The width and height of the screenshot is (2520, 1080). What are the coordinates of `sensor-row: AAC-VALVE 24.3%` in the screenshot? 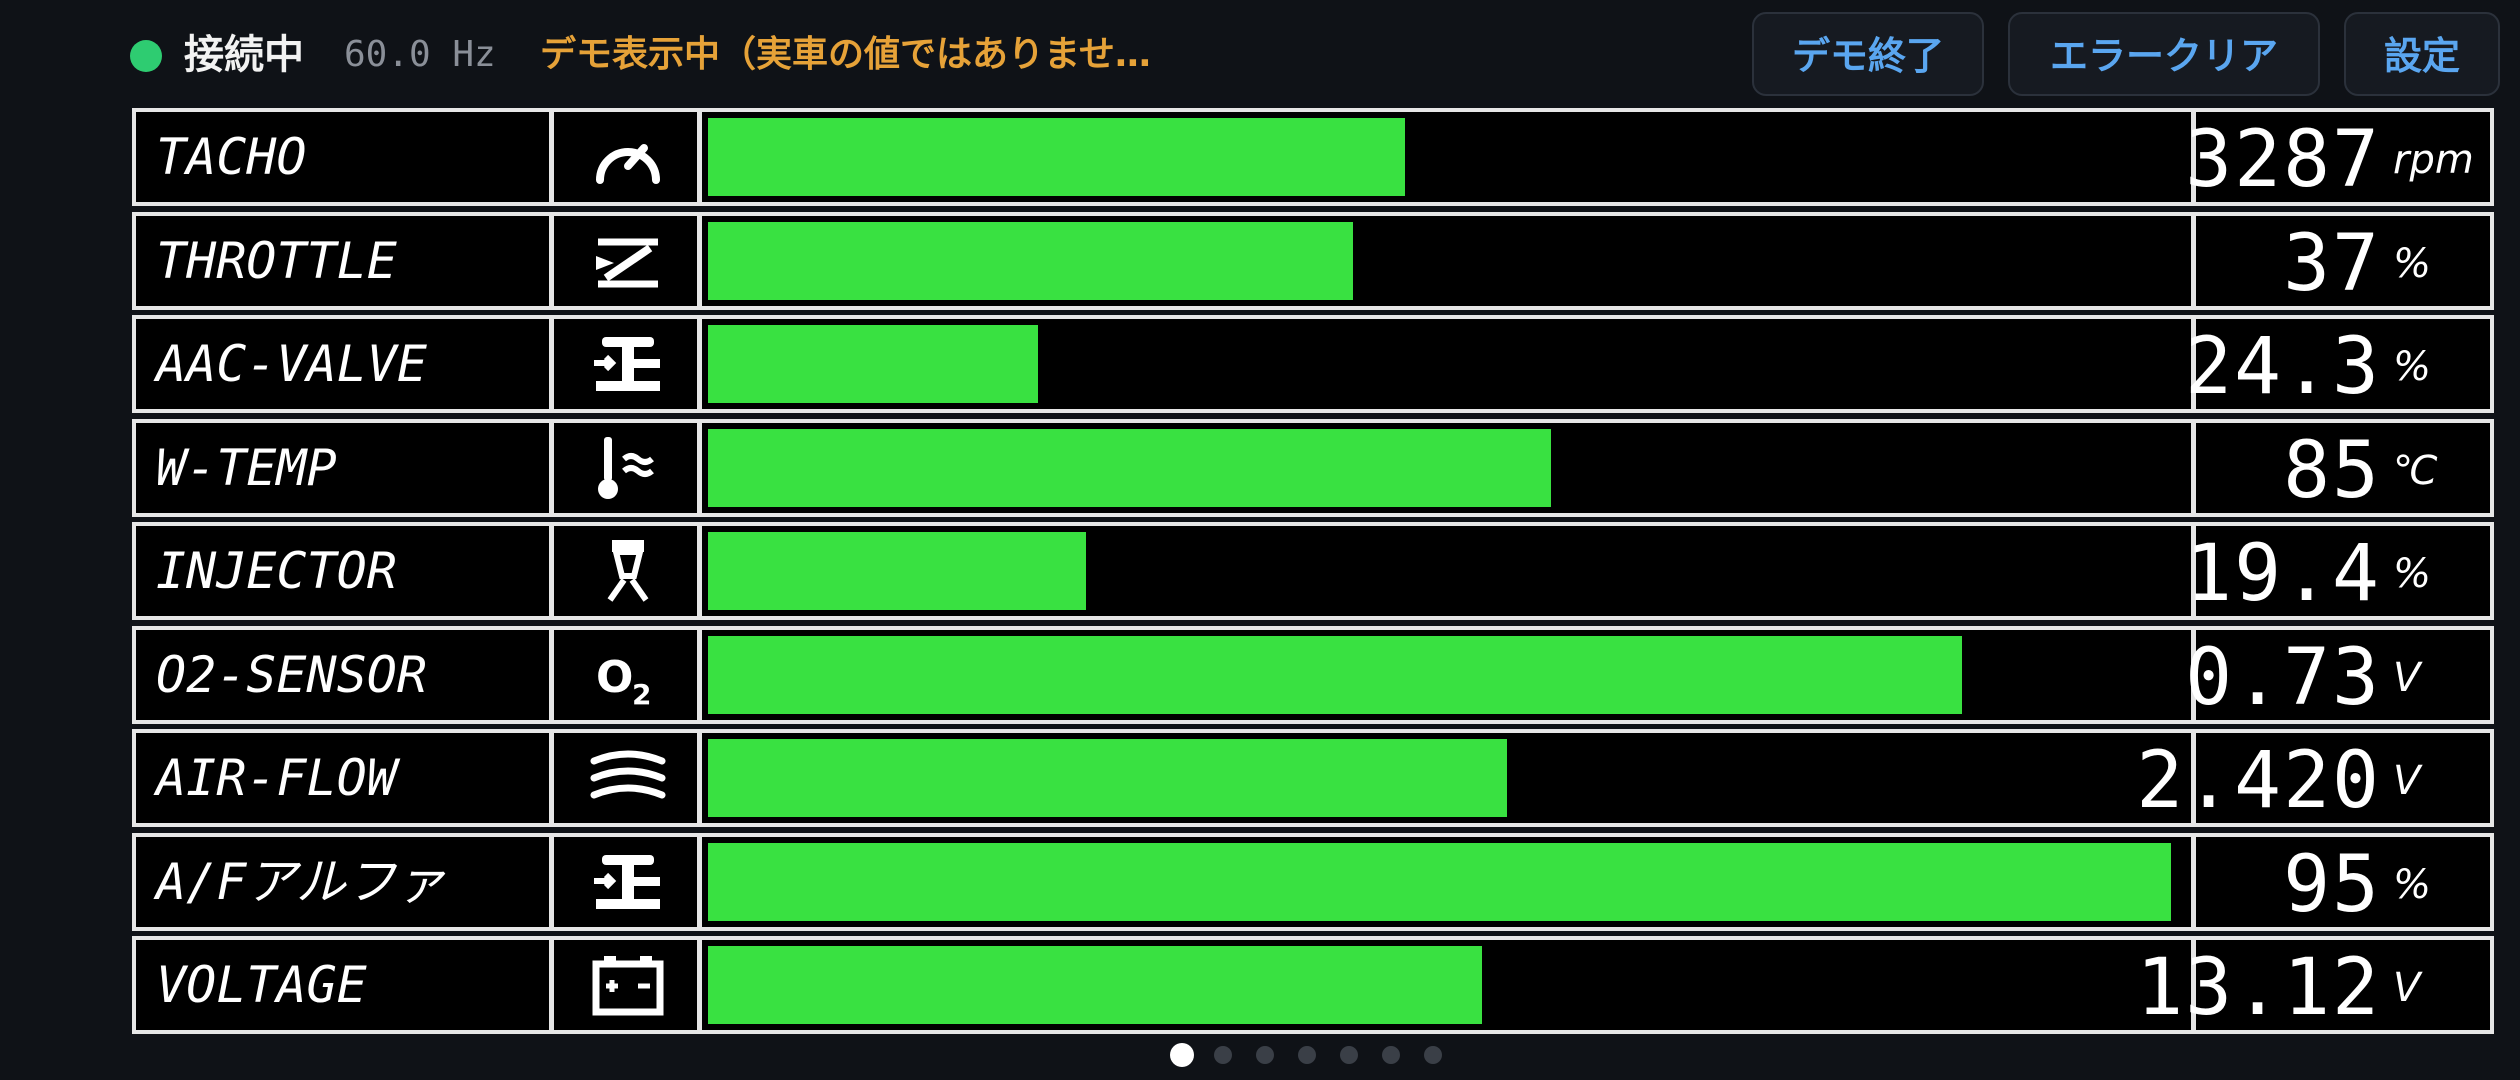 It's located at (1313, 364).